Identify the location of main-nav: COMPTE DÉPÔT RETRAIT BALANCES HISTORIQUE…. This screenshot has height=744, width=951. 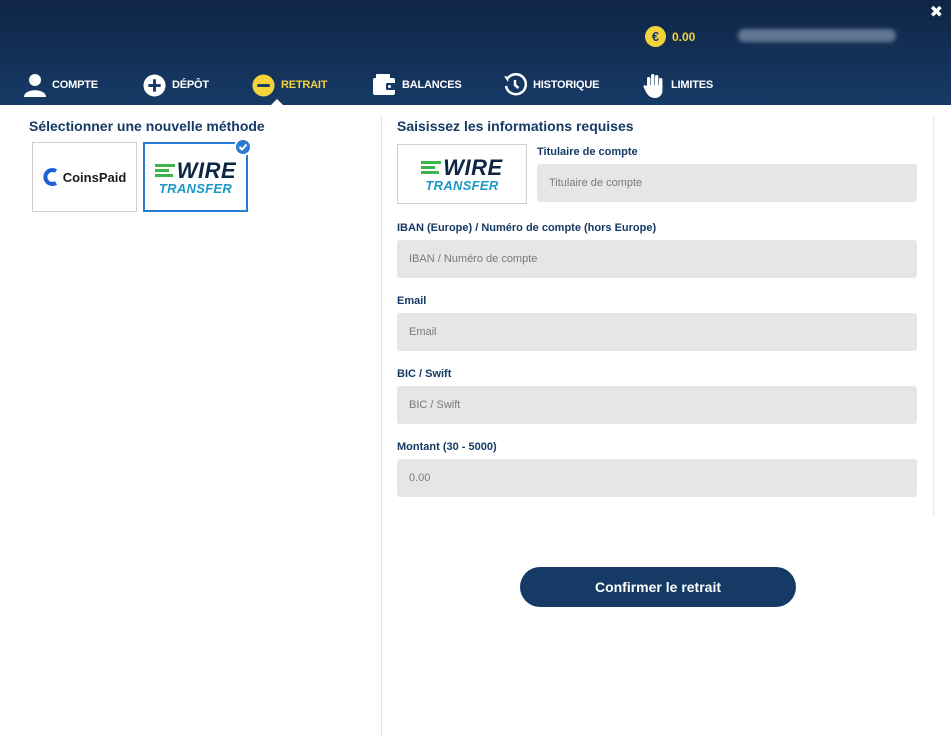
(475, 87).